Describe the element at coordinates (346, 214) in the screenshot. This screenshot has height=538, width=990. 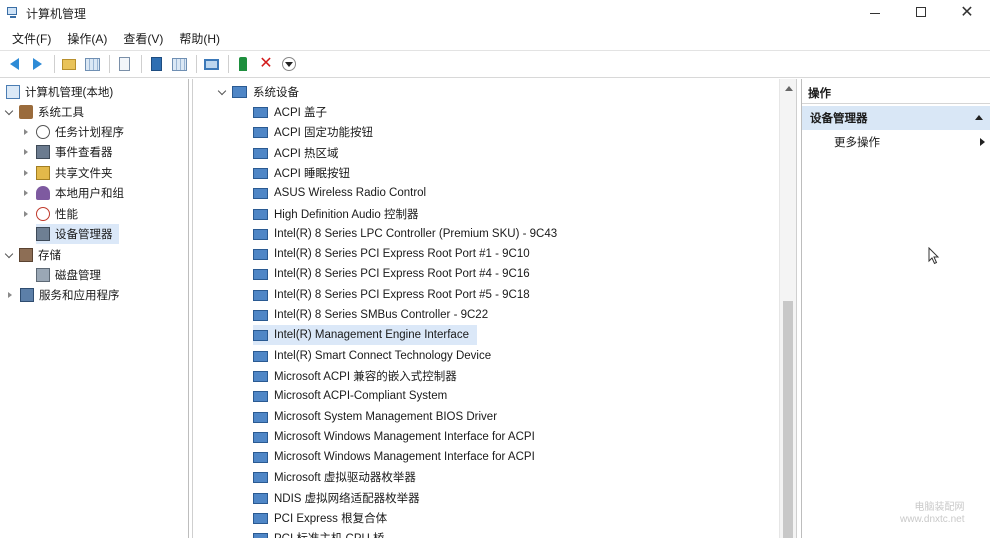
I see `device-label: High Definition Audio 控制器` at that location.